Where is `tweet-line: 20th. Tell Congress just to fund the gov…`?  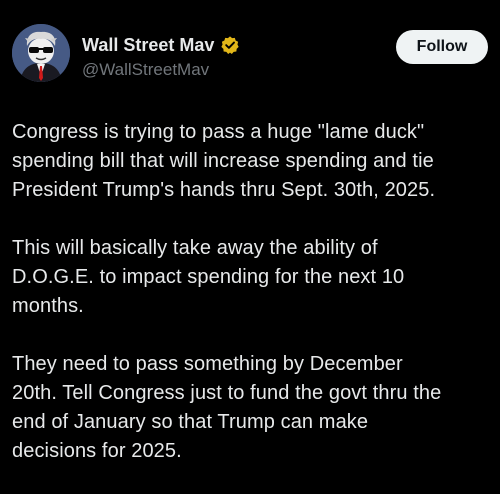 tweet-line: 20th. Tell Congress just to fund the gov… is located at coordinates (227, 393).